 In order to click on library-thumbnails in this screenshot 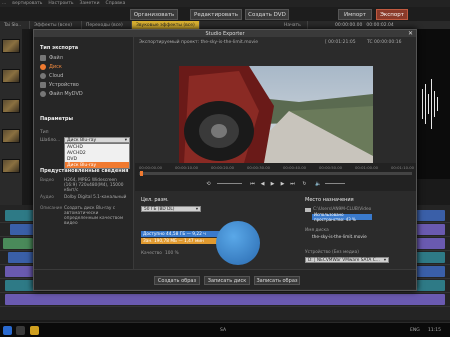, I will do `click(11, 129)`.